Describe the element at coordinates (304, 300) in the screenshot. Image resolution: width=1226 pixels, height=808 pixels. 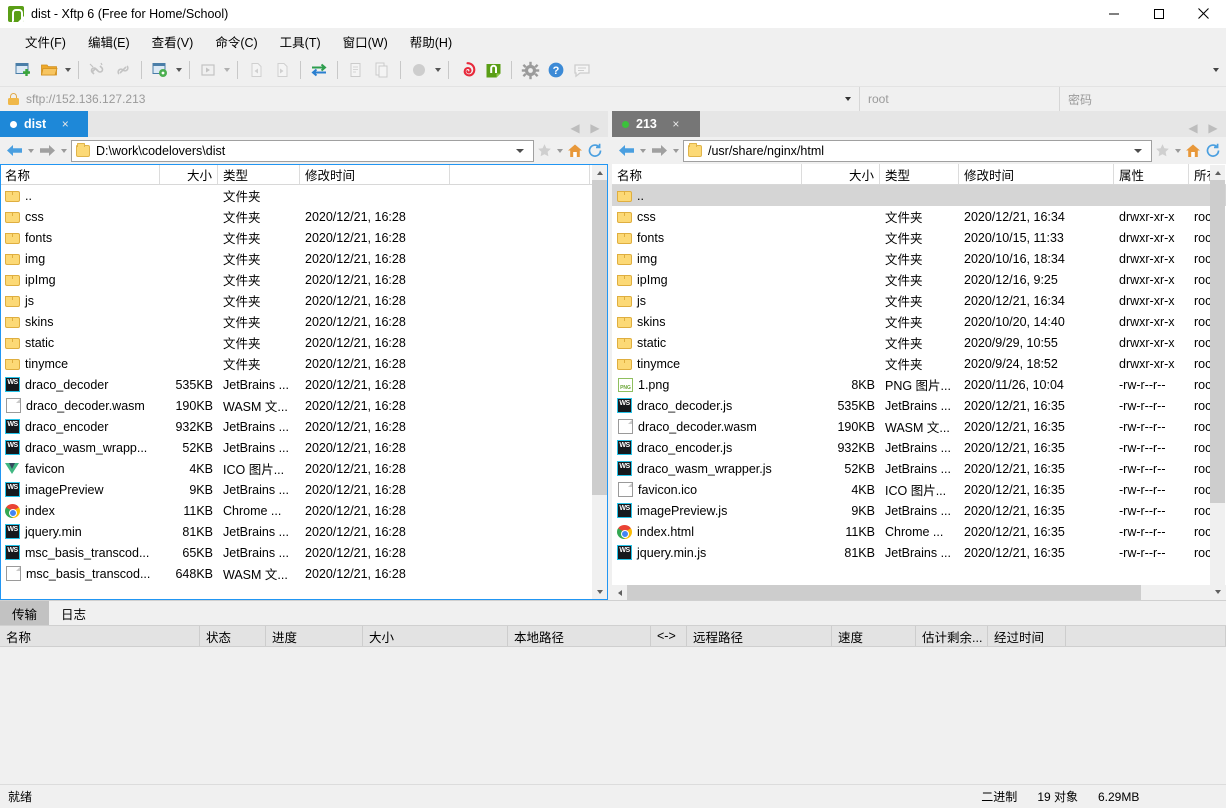
I see `file-row: js 文件夹 2020/12/21, 16:28` at that location.